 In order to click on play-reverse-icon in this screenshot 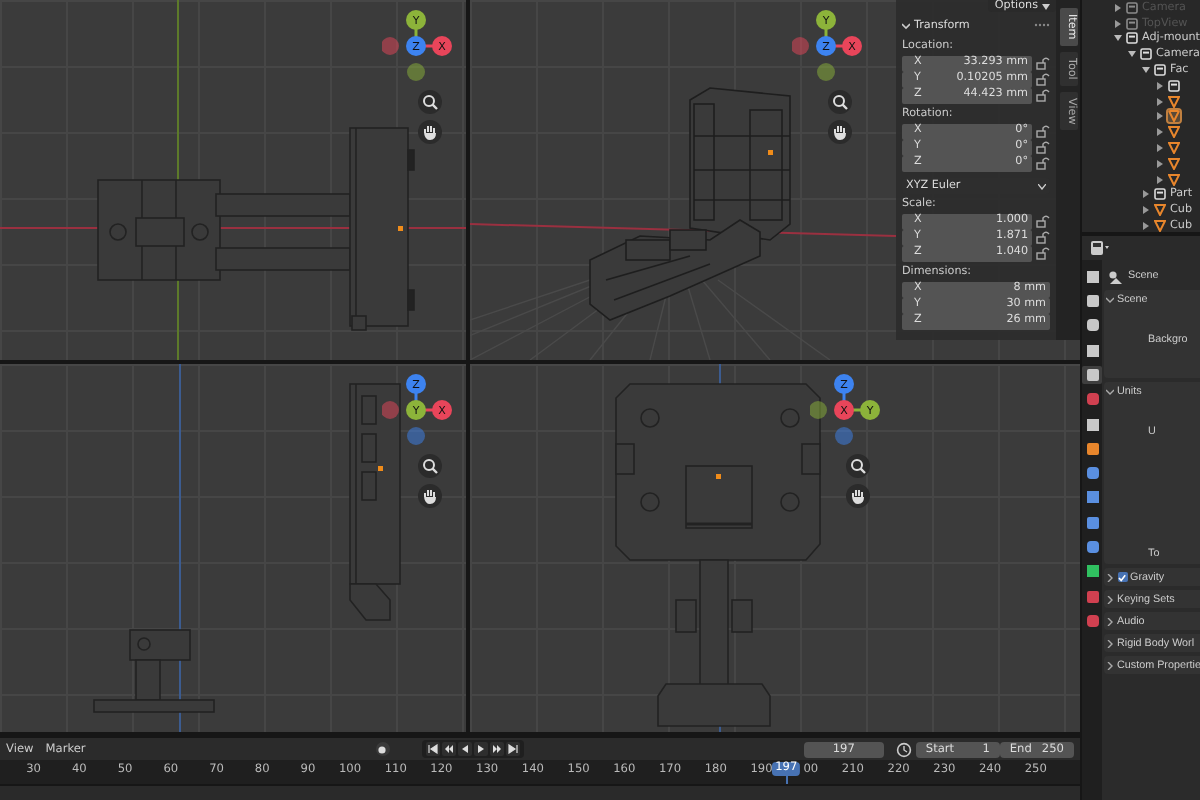, I will do `click(464, 749)`.